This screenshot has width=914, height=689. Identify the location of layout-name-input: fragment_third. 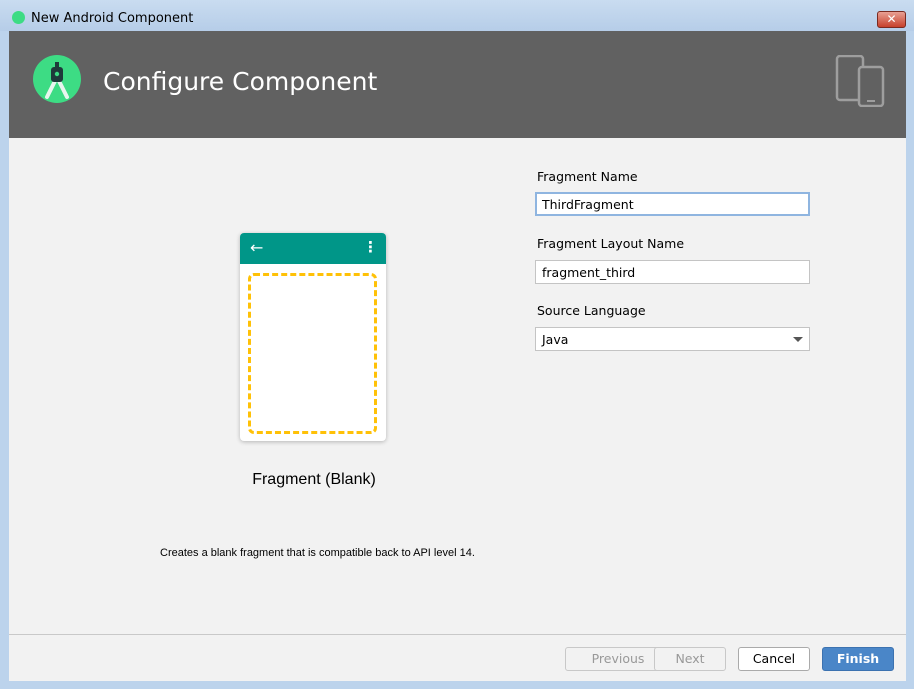
(672, 272).